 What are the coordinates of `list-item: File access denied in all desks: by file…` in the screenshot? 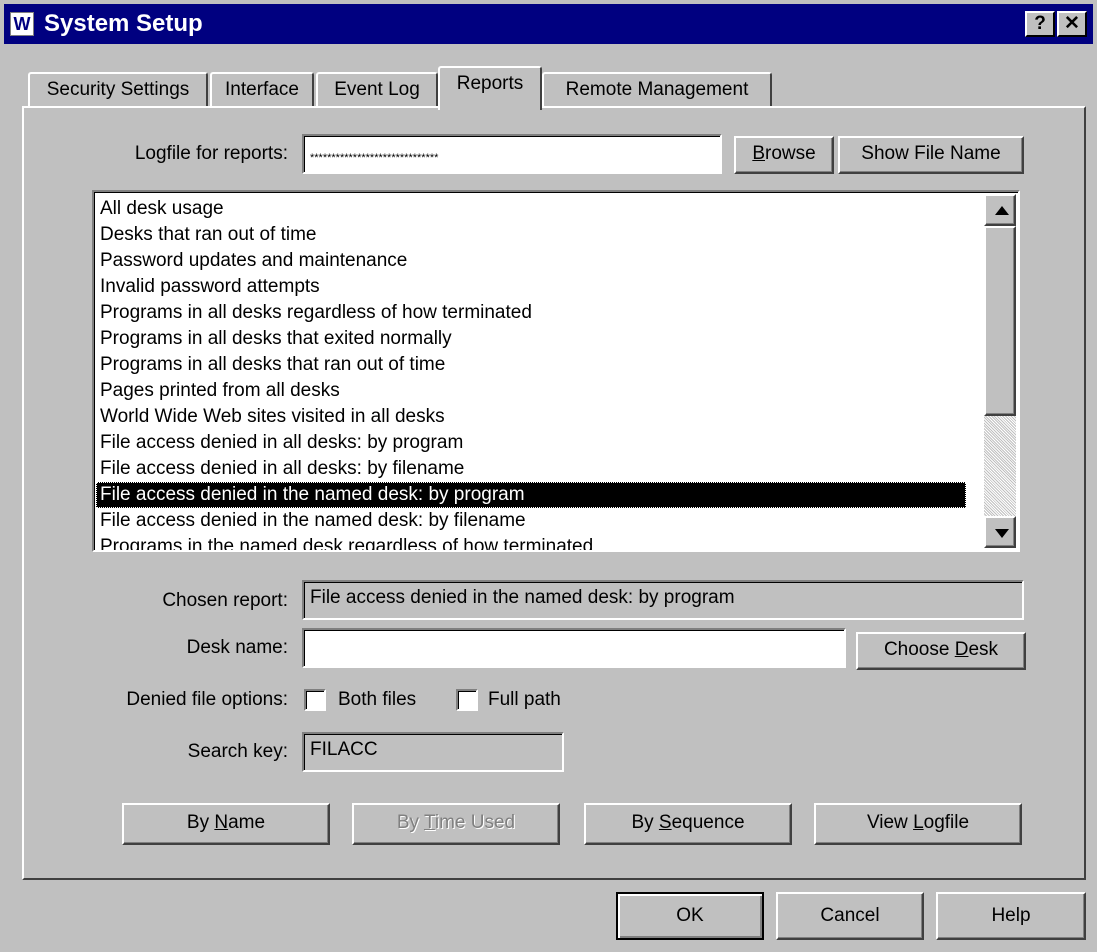 It's located at (531, 469).